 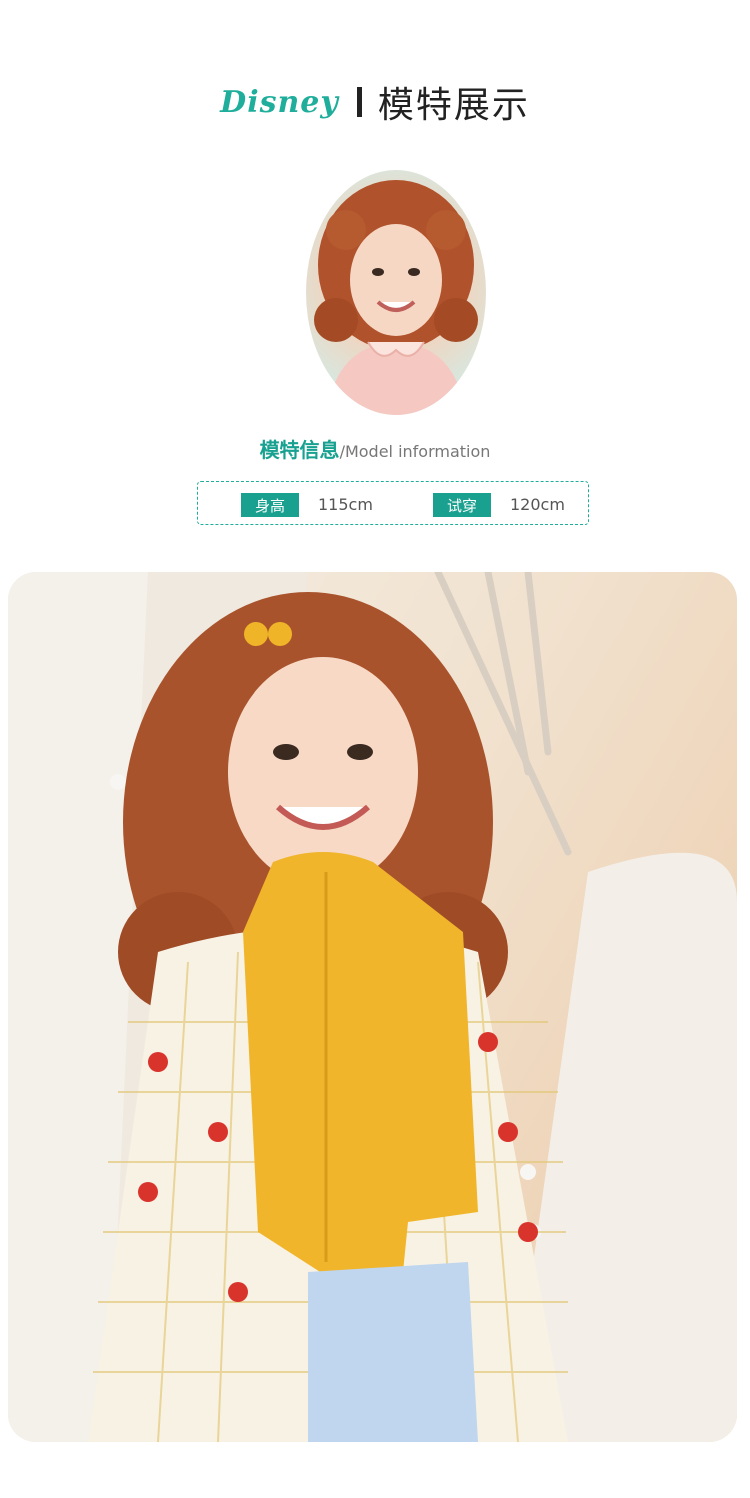 I want to click on header: Disney 模特展示, so click(x=375, y=102).